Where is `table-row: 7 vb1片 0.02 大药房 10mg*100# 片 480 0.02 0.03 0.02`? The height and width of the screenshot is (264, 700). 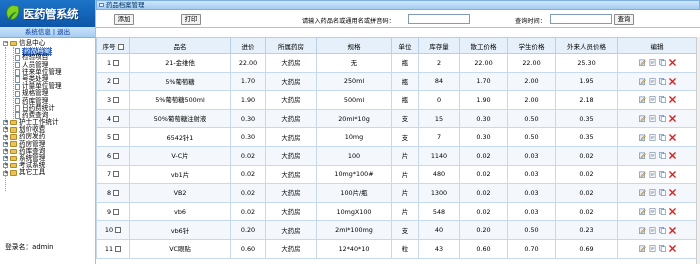
table-row: 7 vb1片 0.02 大药房 10mg*100# 片 480 0.02 0.03 0.02 is located at coordinates (396, 174).